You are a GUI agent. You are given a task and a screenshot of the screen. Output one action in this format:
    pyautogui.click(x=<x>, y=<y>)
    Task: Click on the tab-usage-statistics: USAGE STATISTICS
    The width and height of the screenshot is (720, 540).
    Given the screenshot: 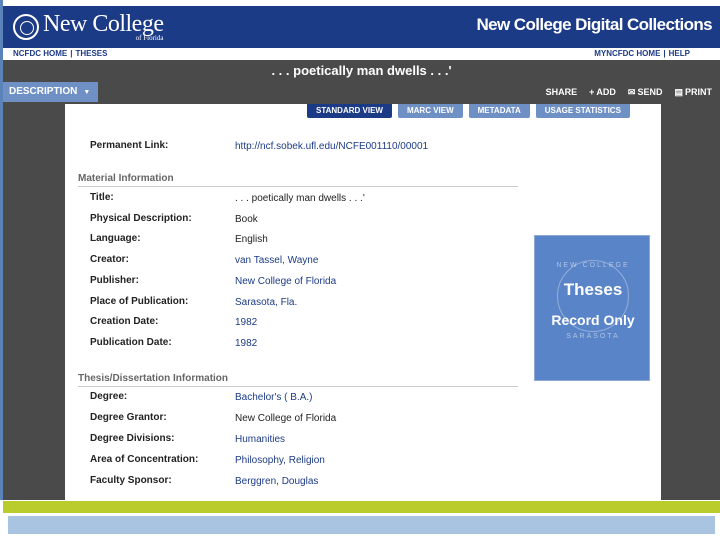 What is the action you would take?
    pyautogui.click(x=582, y=111)
    